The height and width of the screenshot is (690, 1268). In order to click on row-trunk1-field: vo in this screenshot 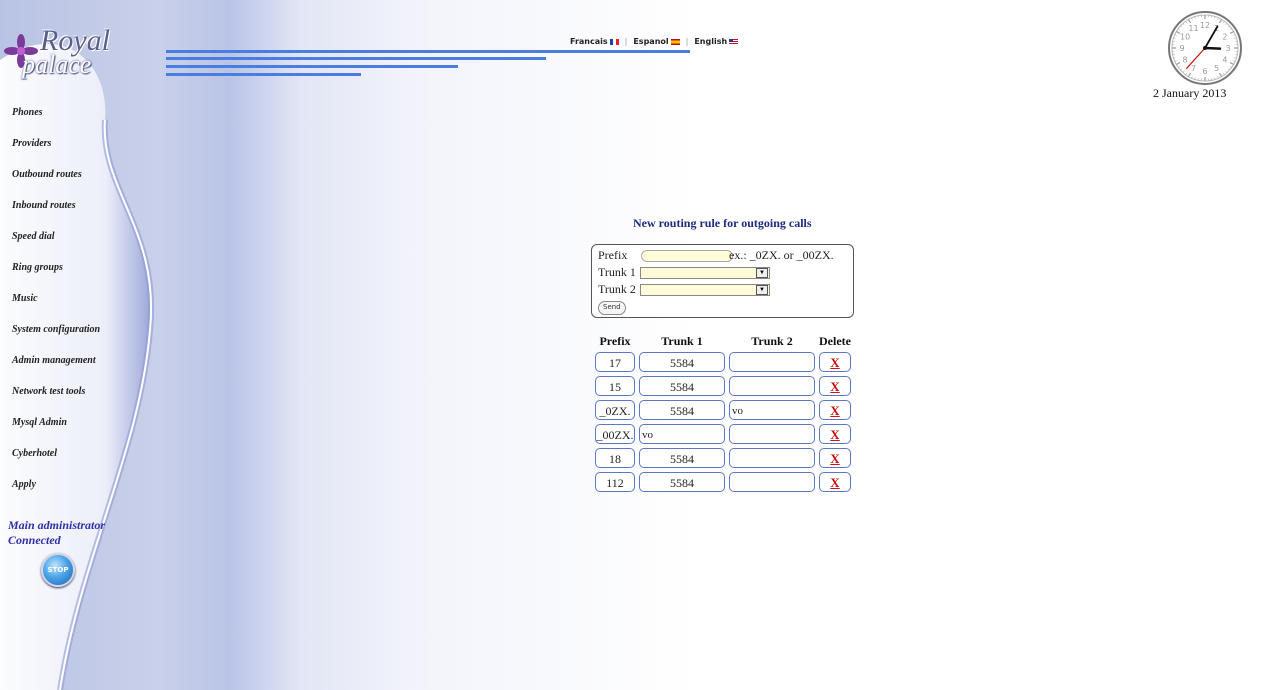, I will do `click(682, 434)`.